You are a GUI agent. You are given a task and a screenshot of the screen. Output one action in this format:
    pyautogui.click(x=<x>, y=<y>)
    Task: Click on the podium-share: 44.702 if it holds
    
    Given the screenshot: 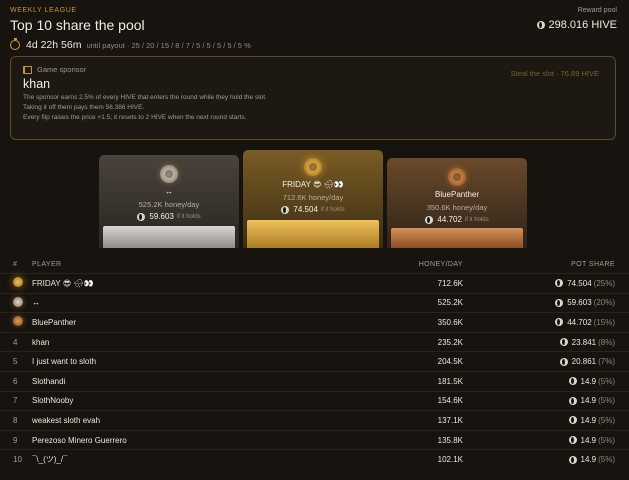 What is the action you would take?
    pyautogui.click(x=457, y=219)
    